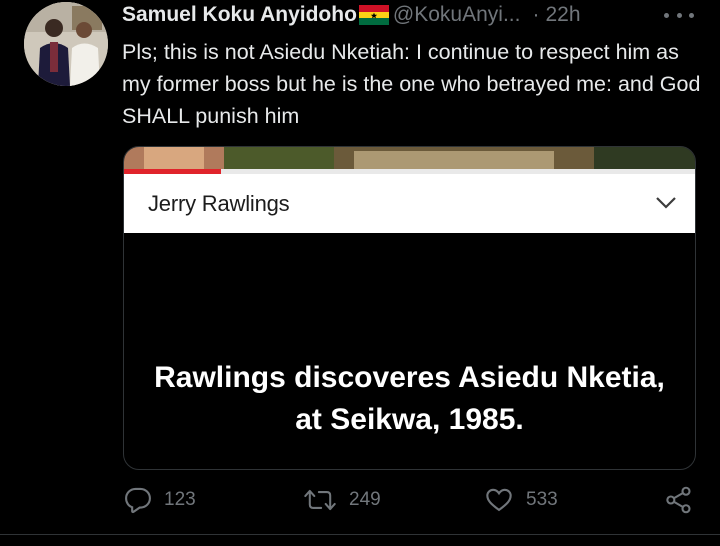  Describe the element at coordinates (138, 500) in the screenshot. I see `reply-icon` at that location.